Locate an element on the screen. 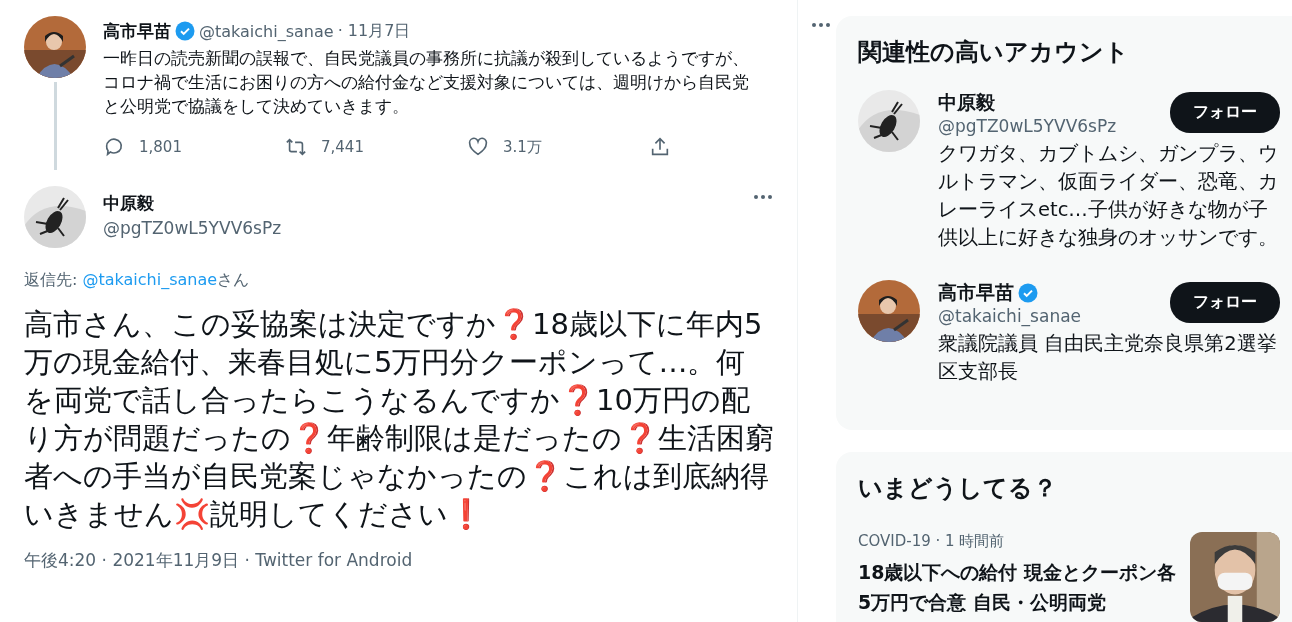 This screenshot has height=622, width=1292. account-name: 高市早苗 is located at coordinates (976, 293).